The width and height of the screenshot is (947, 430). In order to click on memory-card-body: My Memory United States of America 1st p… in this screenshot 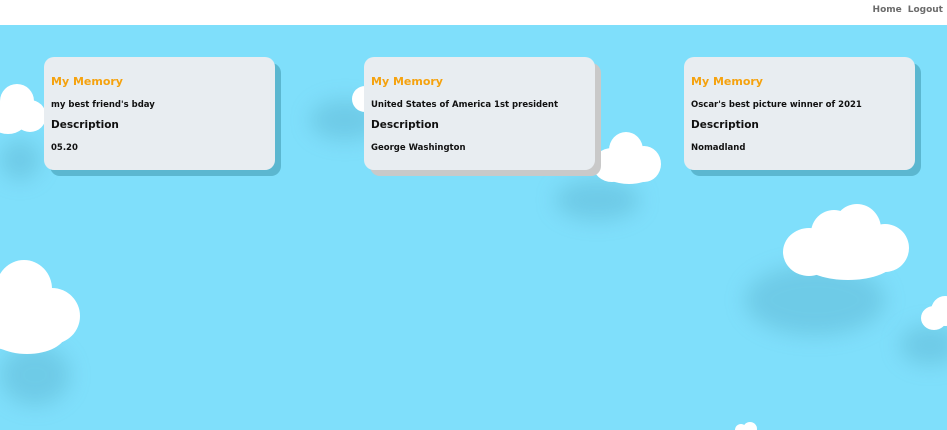, I will do `click(479, 113)`.